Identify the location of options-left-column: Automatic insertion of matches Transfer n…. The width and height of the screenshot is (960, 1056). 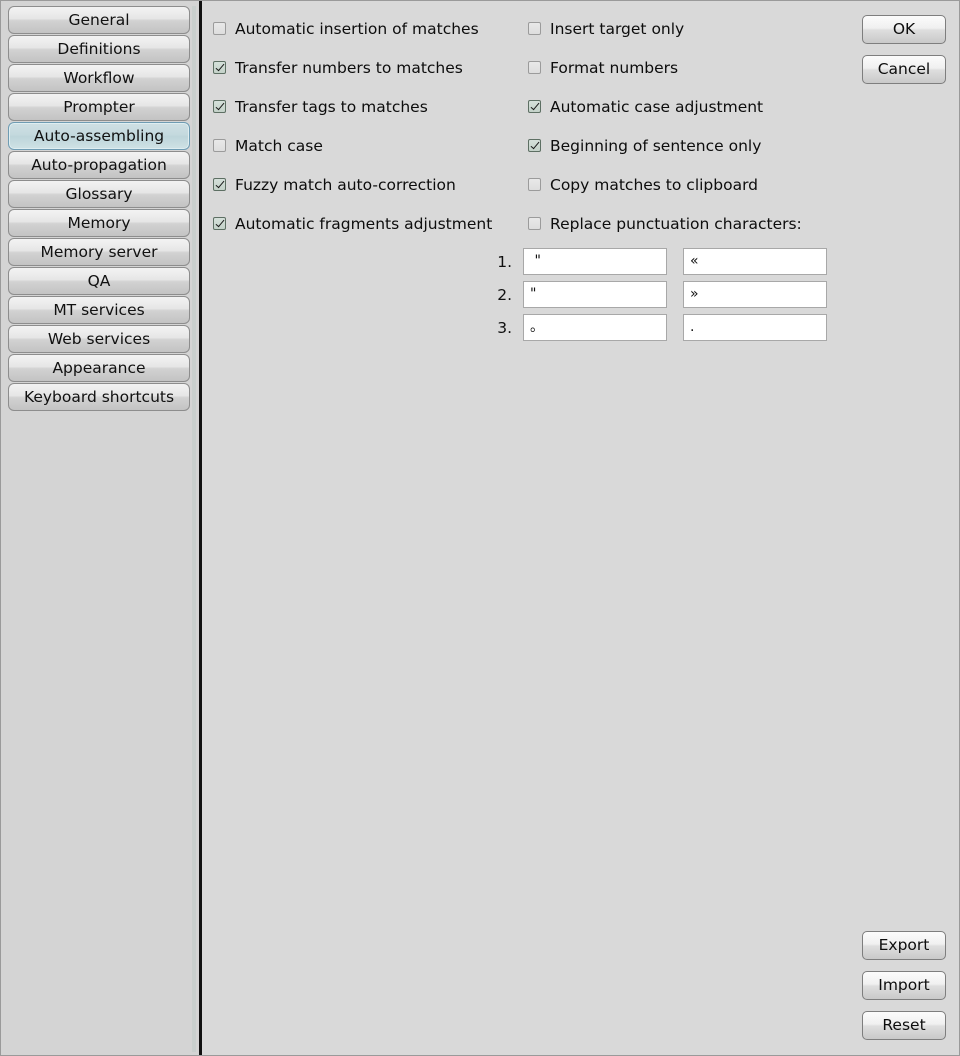
(376, 126).